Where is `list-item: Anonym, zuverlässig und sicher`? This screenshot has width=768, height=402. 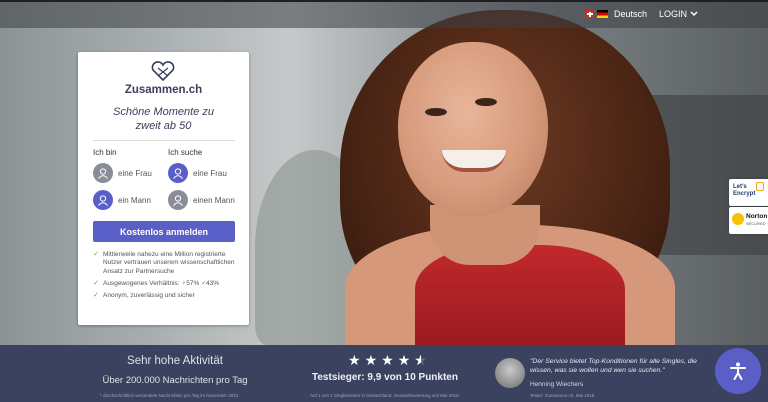
list-item: Anonym, zuverlässig und sicher is located at coordinates (165, 296).